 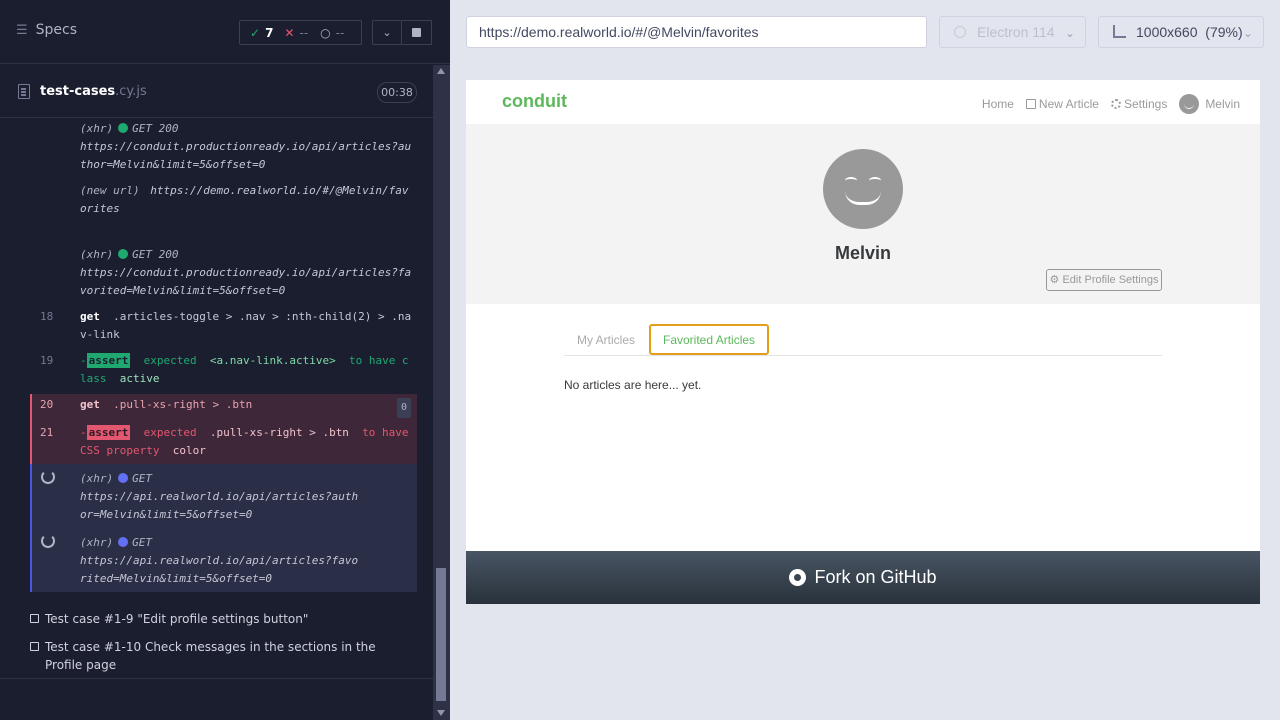 What do you see at coordinates (534, 101) in the screenshot?
I see `brand-logo: conduit` at bounding box center [534, 101].